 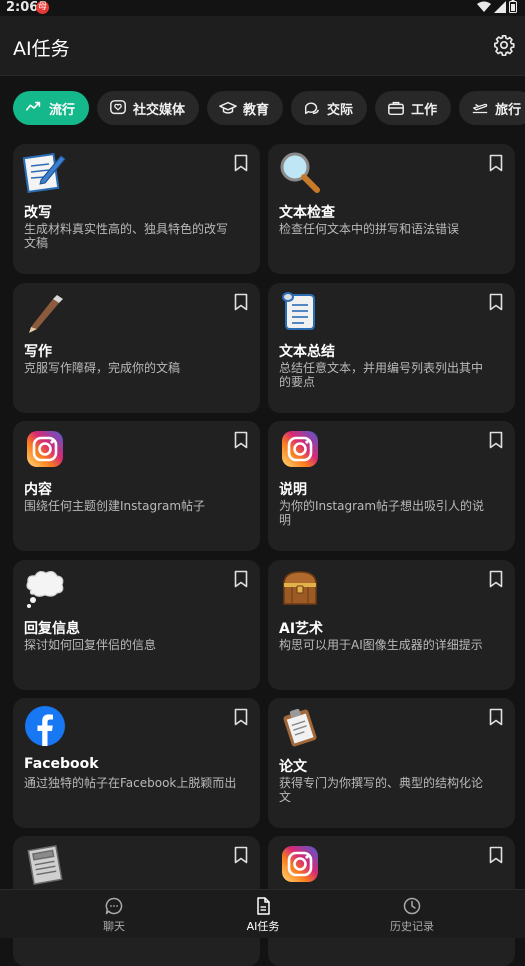 What do you see at coordinates (136, 625) in the screenshot?
I see `task-card-reply-message: 回复信息 探讨如何回复伴侣的信息` at bounding box center [136, 625].